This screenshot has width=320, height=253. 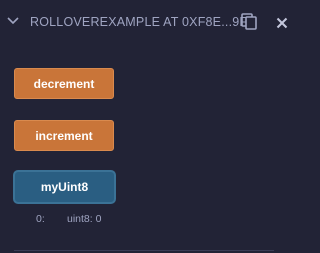 I want to click on contract-title: ROLLOVEREXAMPLE AT 0XF8E...9FBE8, so click(x=142, y=22).